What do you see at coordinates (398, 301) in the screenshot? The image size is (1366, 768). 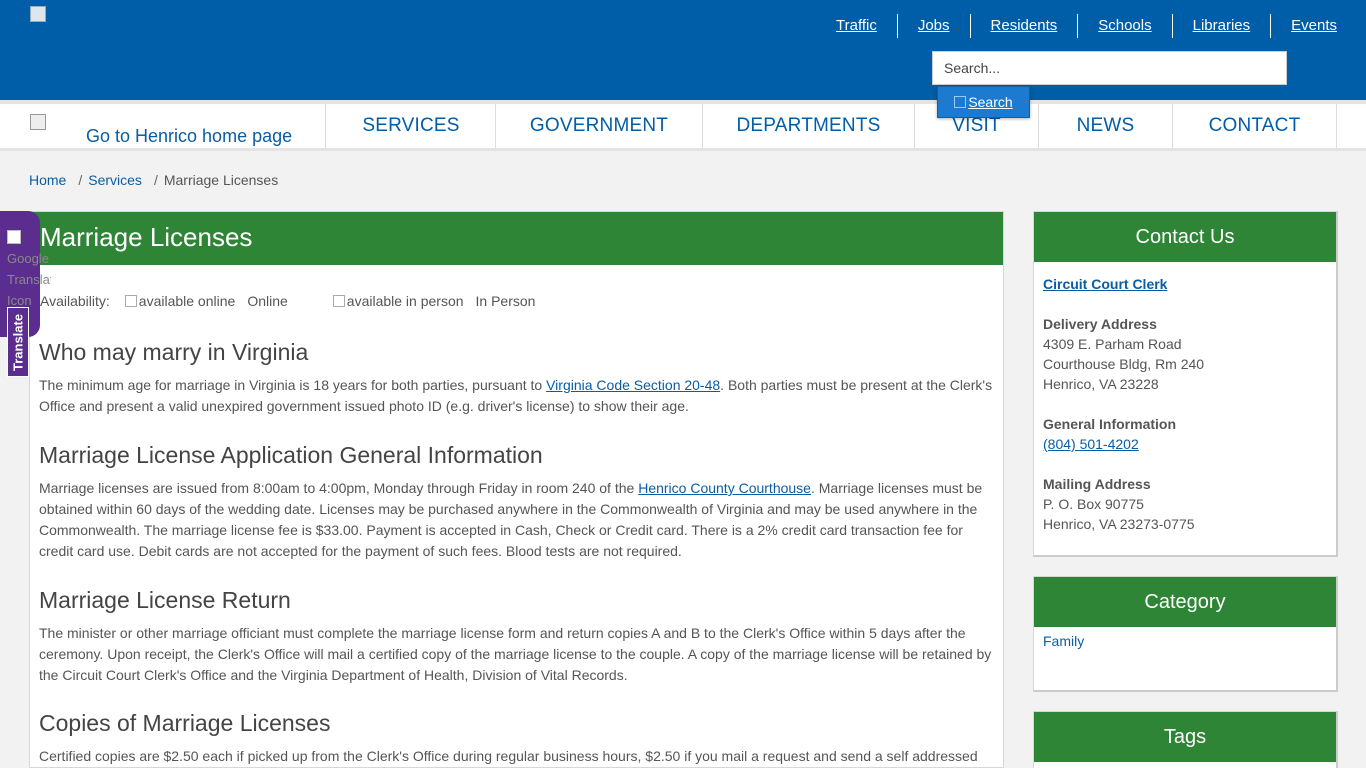 I see `available-in-person-icon: available in person` at bounding box center [398, 301].